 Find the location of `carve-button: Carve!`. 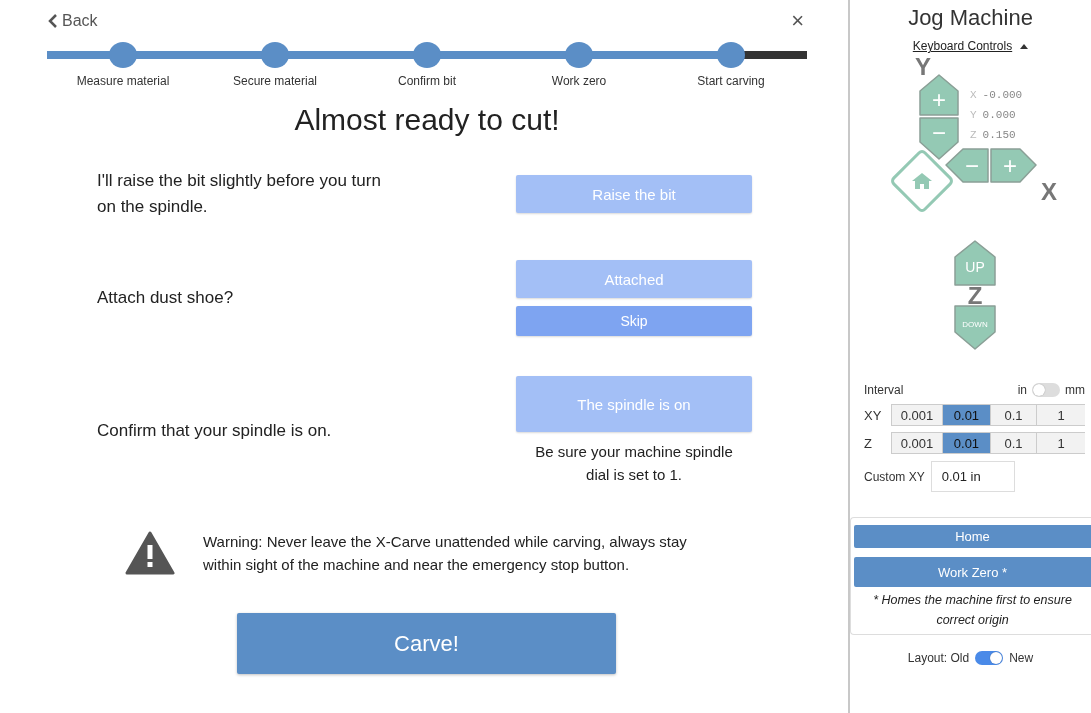

carve-button: Carve! is located at coordinates (426, 643).